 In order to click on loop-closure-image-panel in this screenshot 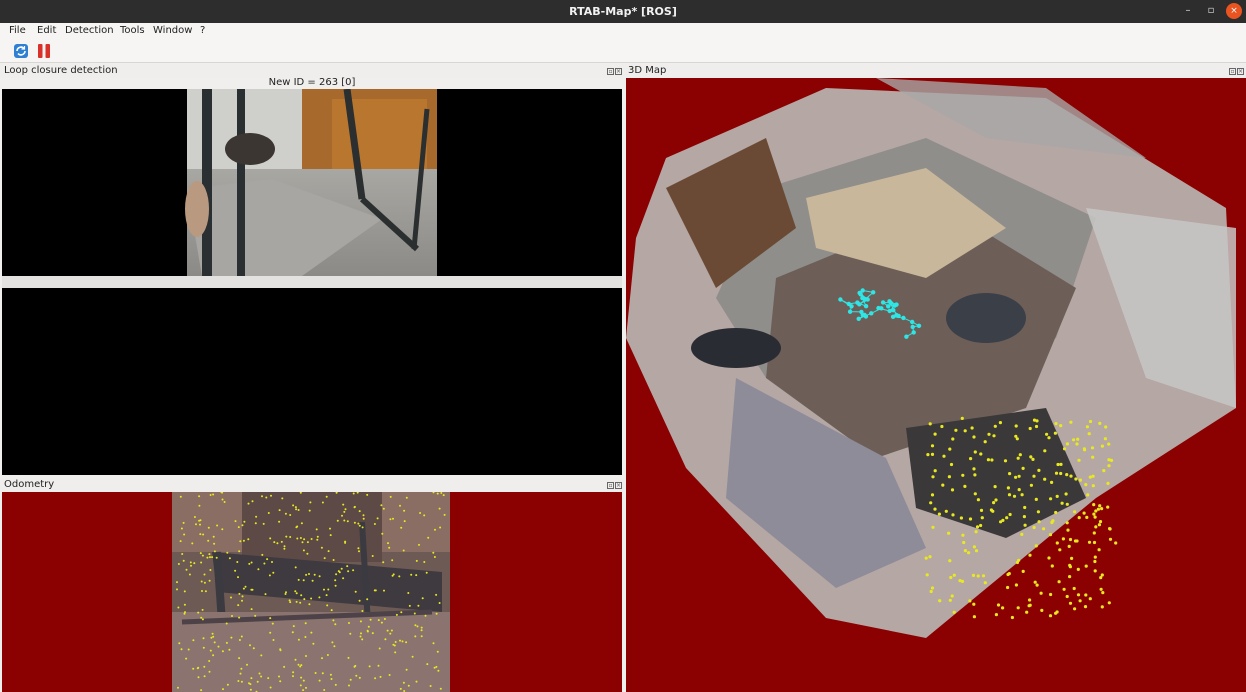, I will do `click(312, 182)`.